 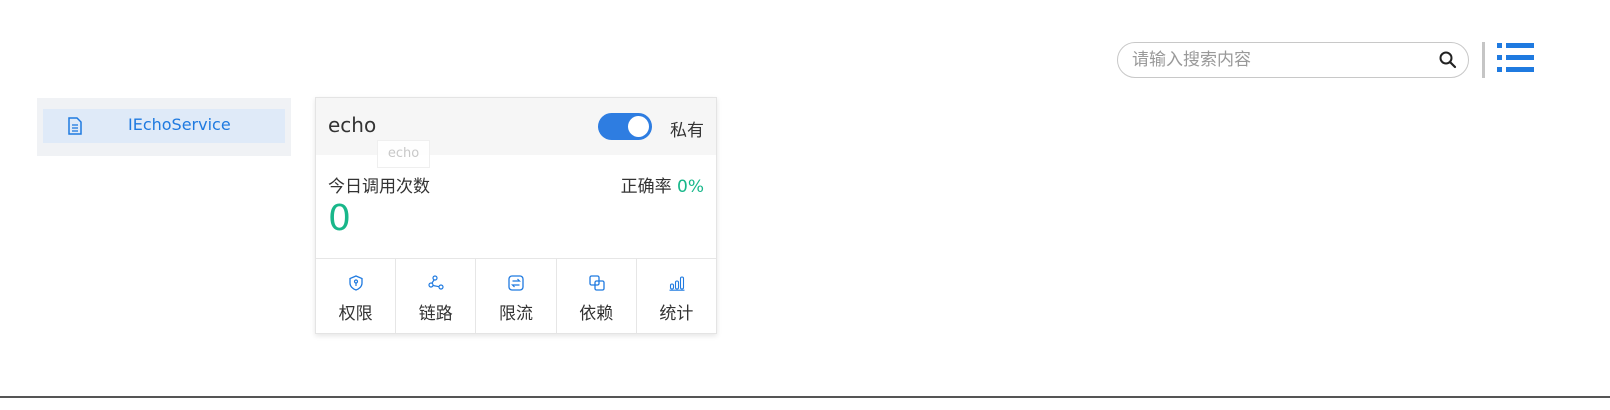 What do you see at coordinates (805, 397) in the screenshot?
I see `bottom-divider` at bounding box center [805, 397].